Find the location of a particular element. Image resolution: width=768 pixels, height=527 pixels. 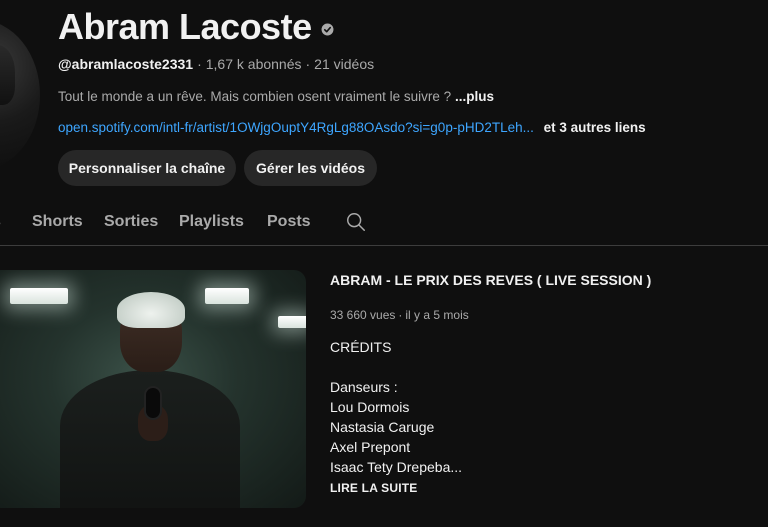

tab-posts: Posts is located at coordinates (289, 222).